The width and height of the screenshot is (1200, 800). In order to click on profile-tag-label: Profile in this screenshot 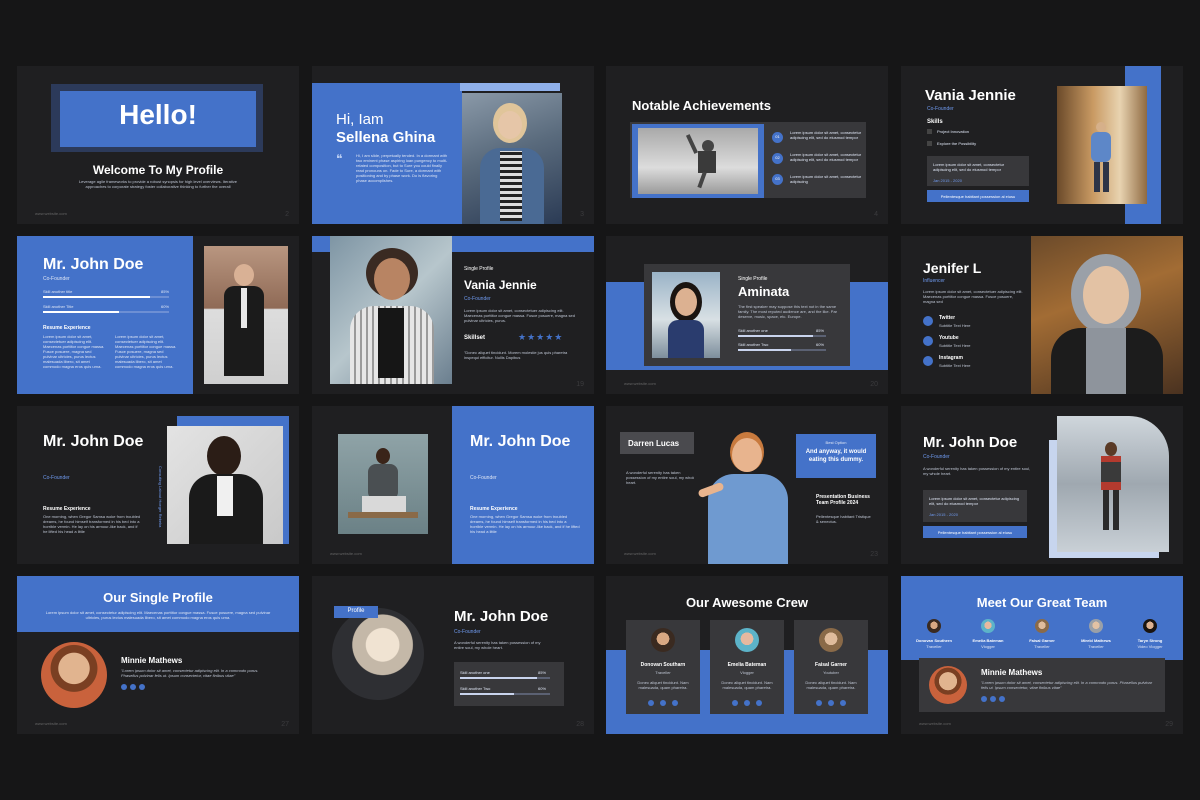, I will do `click(356, 611)`.